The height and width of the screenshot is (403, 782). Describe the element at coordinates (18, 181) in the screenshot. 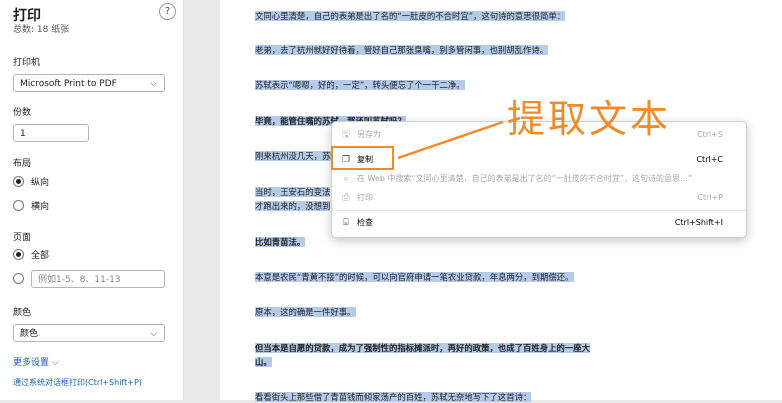

I see `layout-portrait-radio` at that location.